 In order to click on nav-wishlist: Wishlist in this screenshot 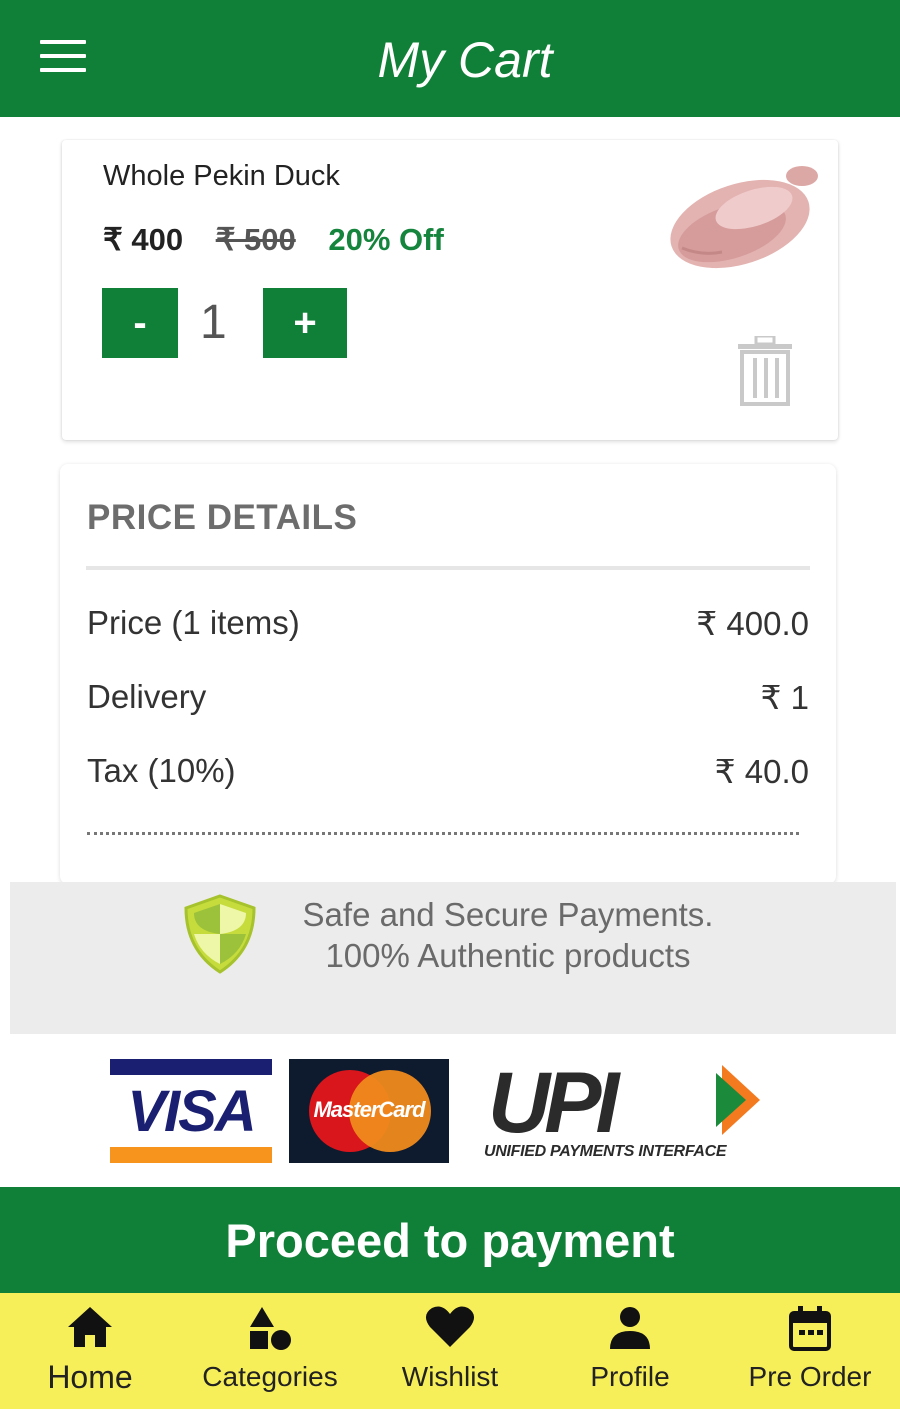, I will do `click(450, 1351)`.